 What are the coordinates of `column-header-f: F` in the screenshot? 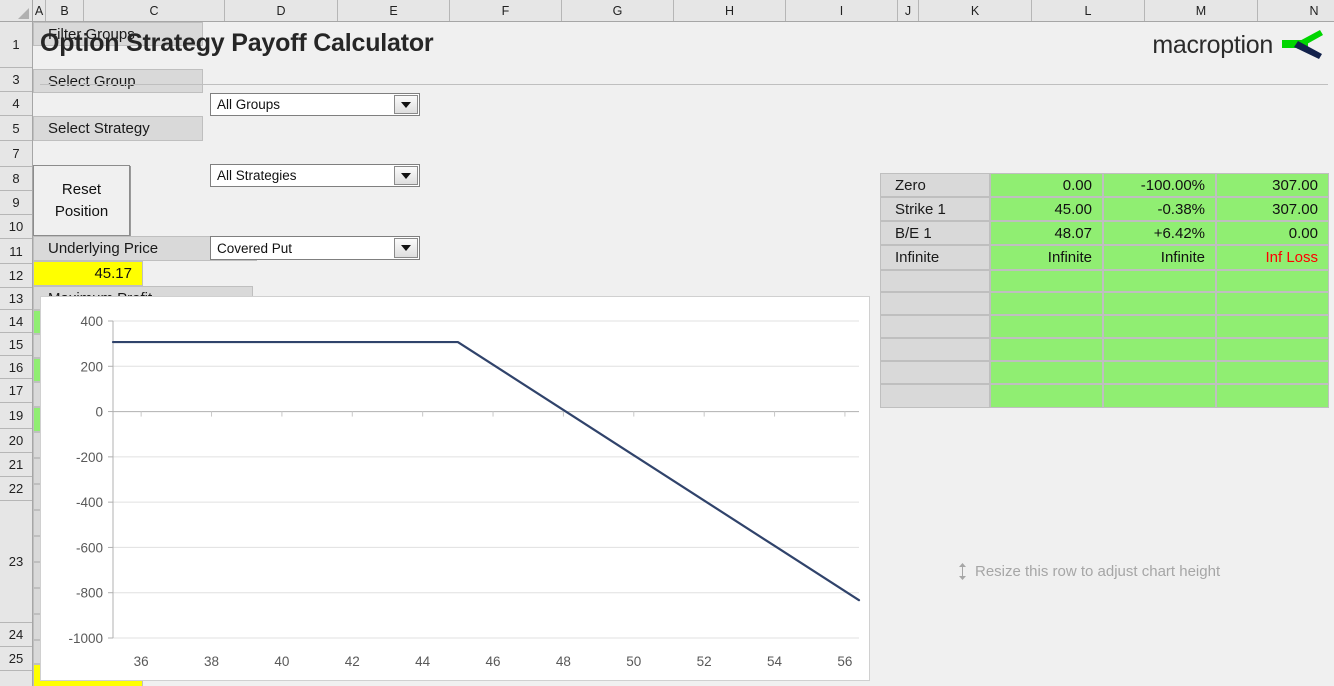 It's located at (506, 10).